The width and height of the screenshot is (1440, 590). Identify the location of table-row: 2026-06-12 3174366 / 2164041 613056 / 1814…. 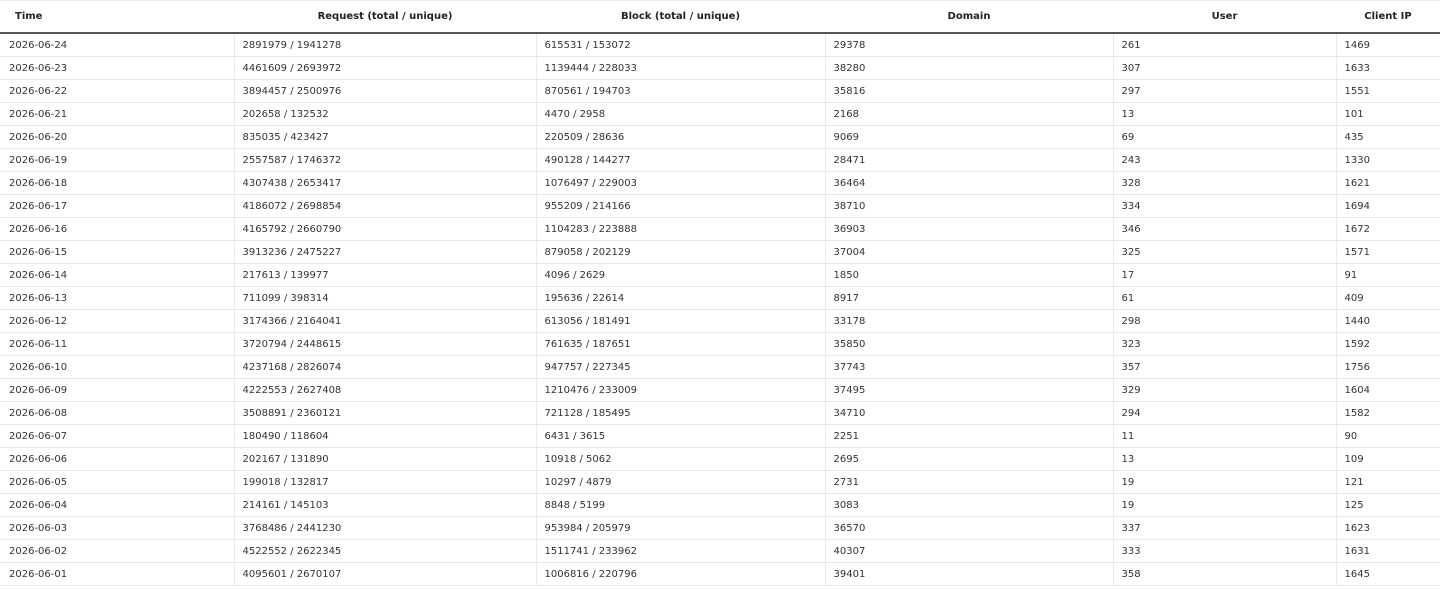
(720, 321).